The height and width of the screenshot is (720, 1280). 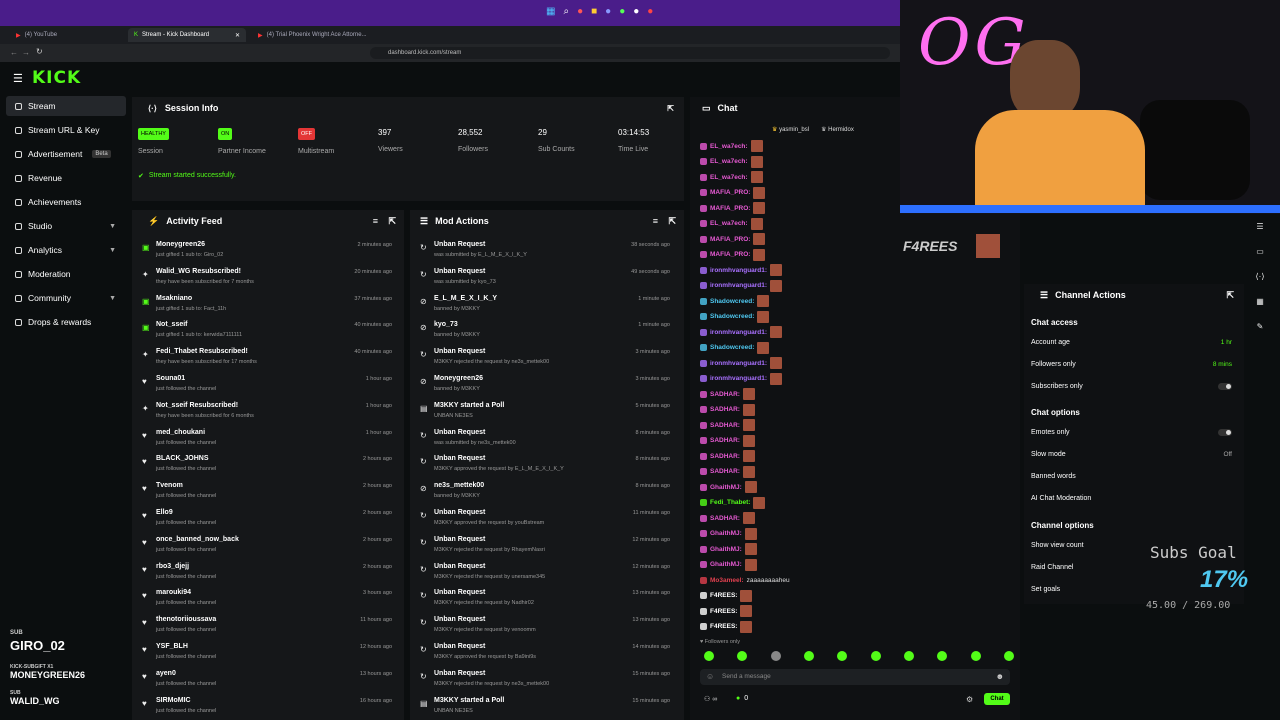 What do you see at coordinates (1225, 386) in the screenshot?
I see `subscribers-only-toggle` at bounding box center [1225, 386].